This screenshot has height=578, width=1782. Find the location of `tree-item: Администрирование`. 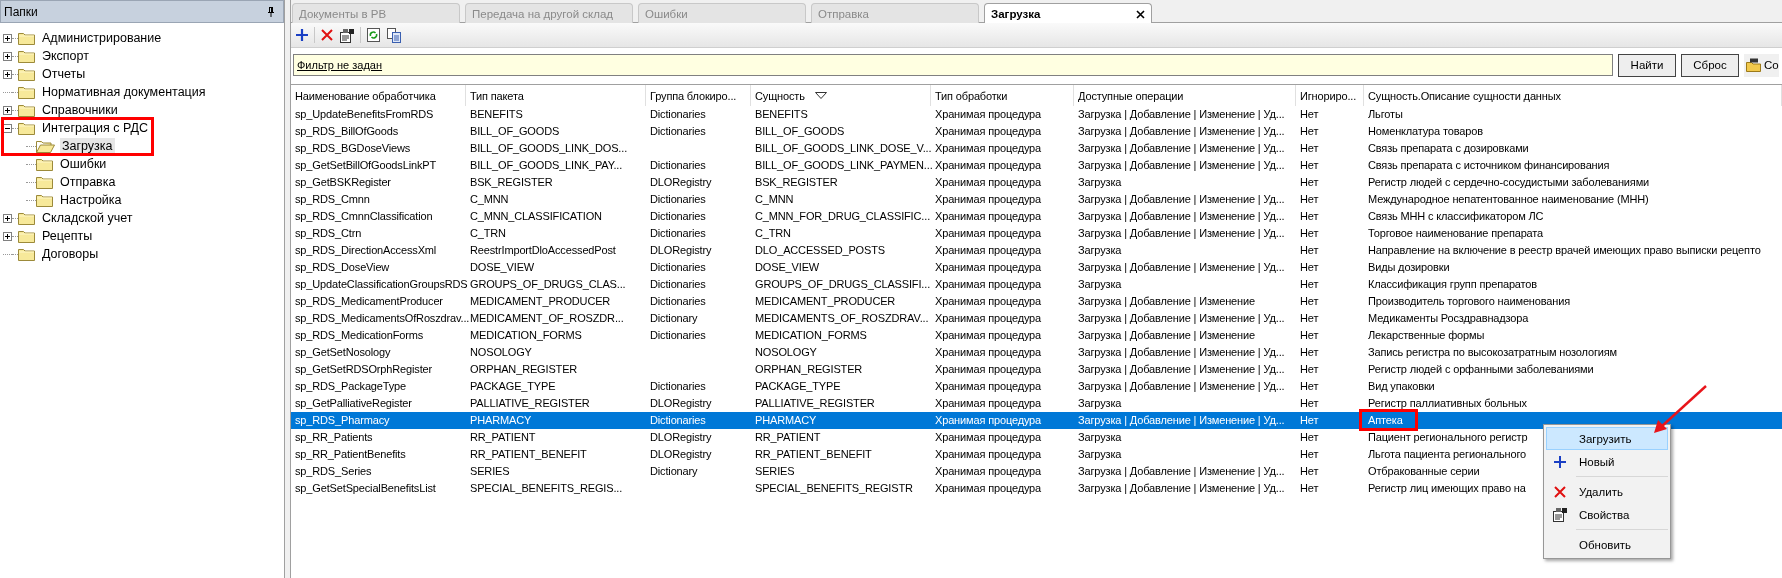

tree-item: Администрирование is located at coordinates (102, 38).